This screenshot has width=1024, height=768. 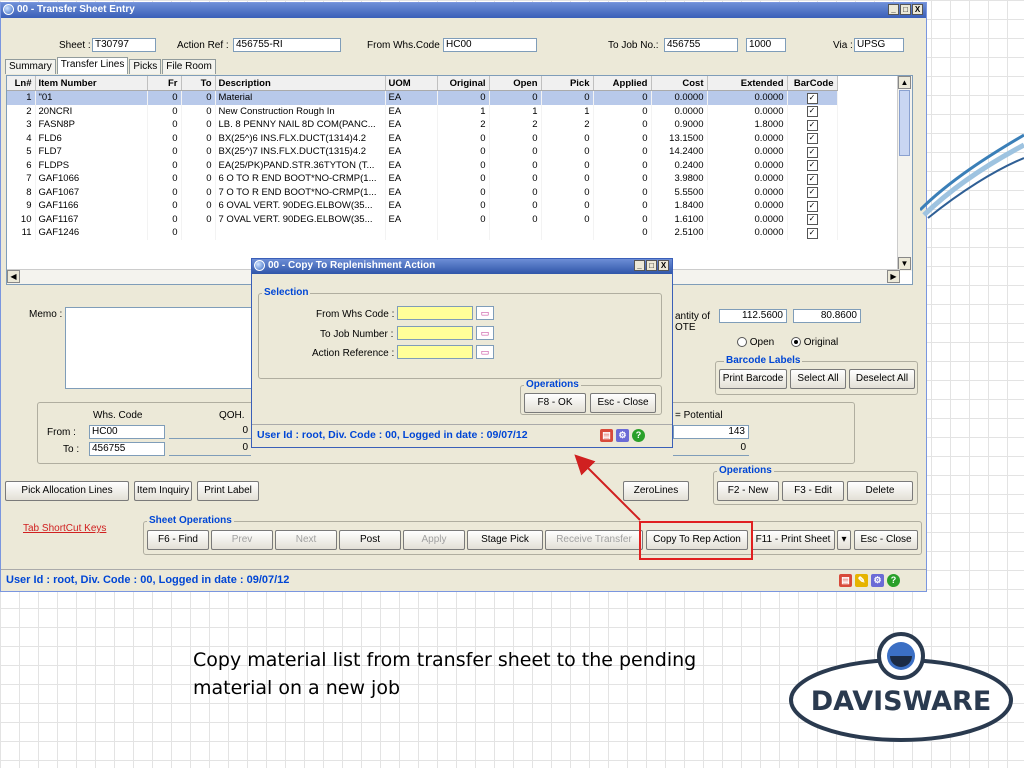 What do you see at coordinates (753, 379) in the screenshot?
I see `print-barcode-button: Print Barcode` at bounding box center [753, 379].